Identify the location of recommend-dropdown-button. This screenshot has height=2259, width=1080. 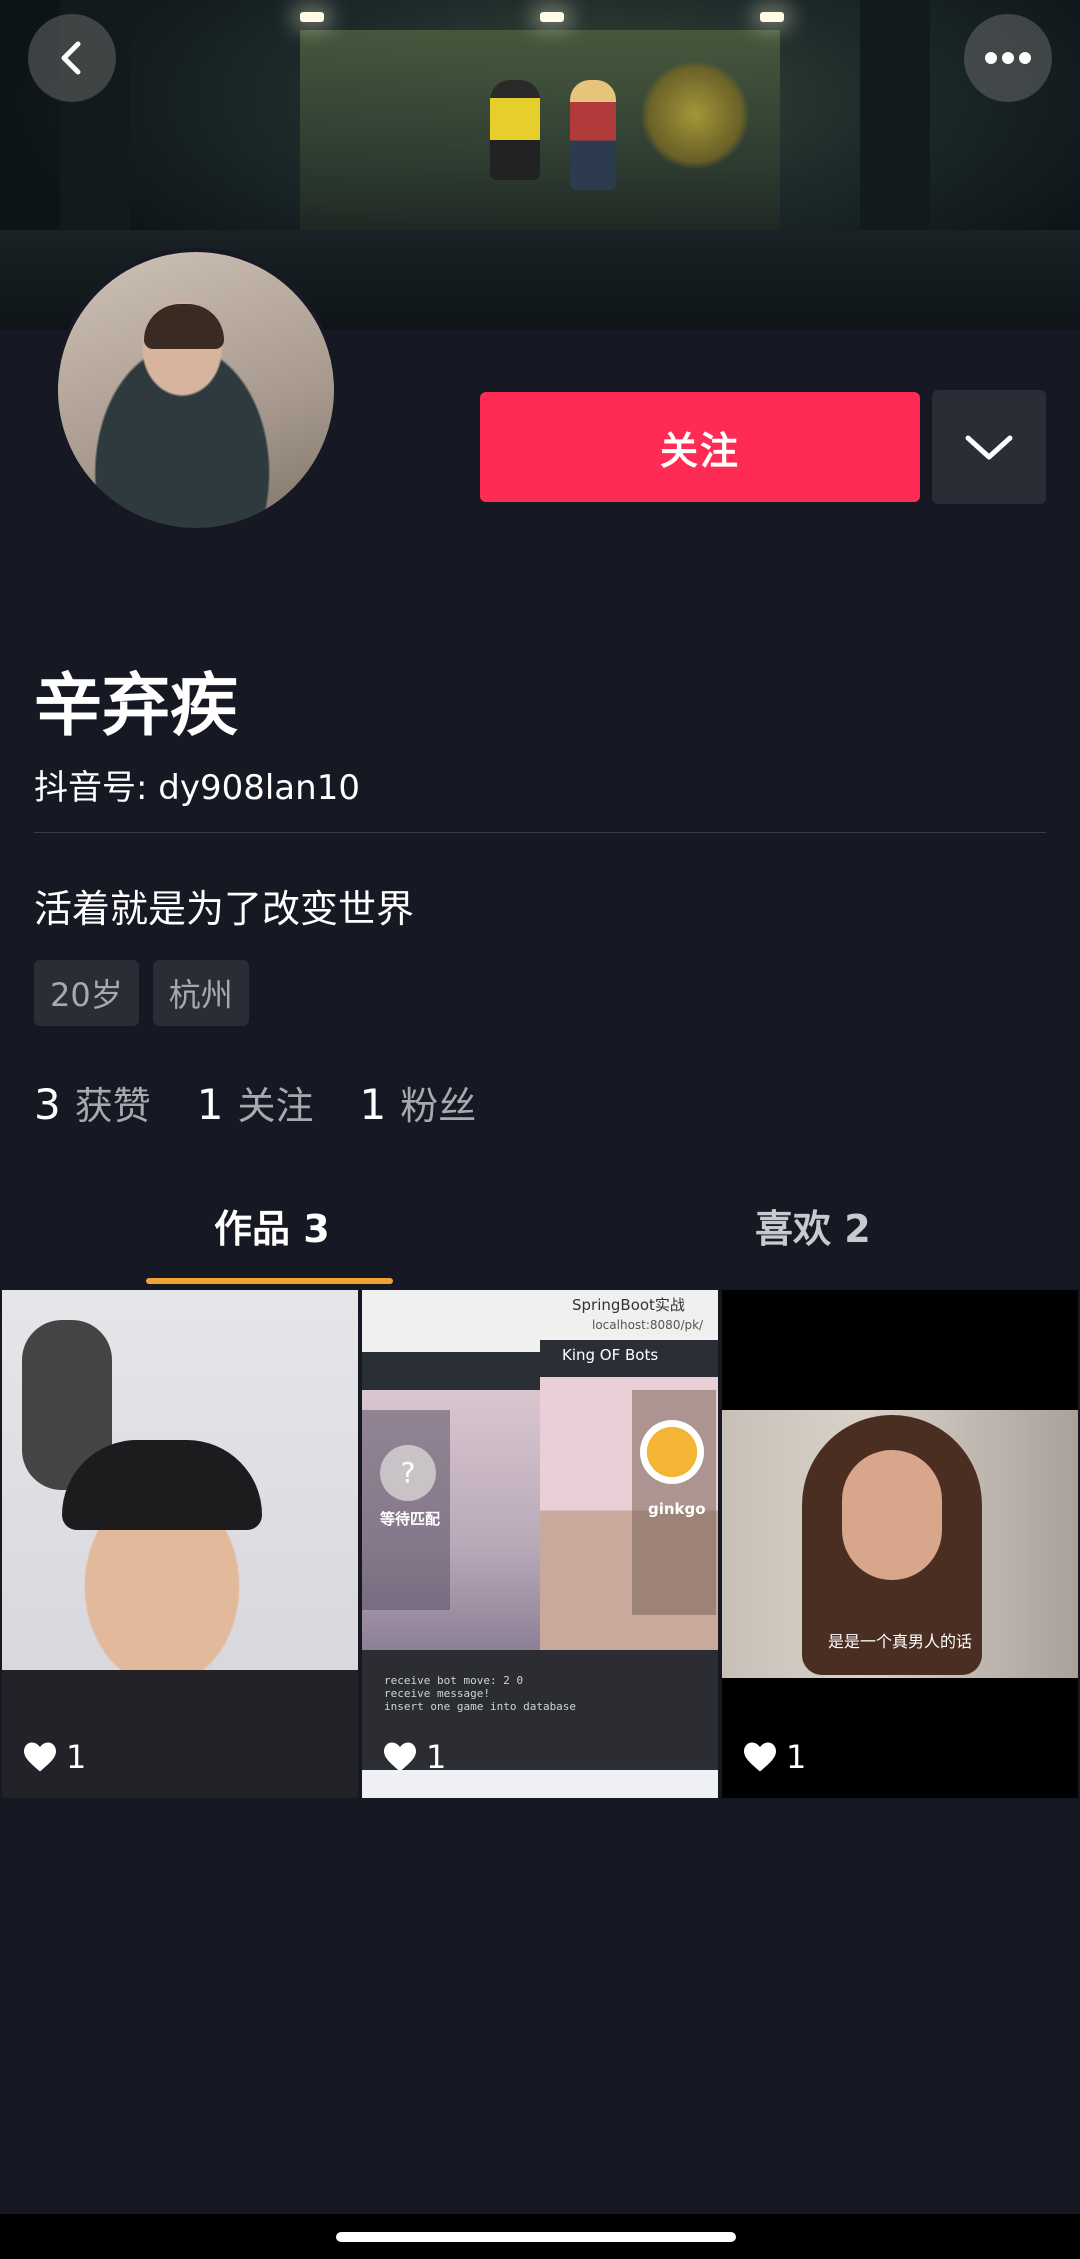
(989, 447).